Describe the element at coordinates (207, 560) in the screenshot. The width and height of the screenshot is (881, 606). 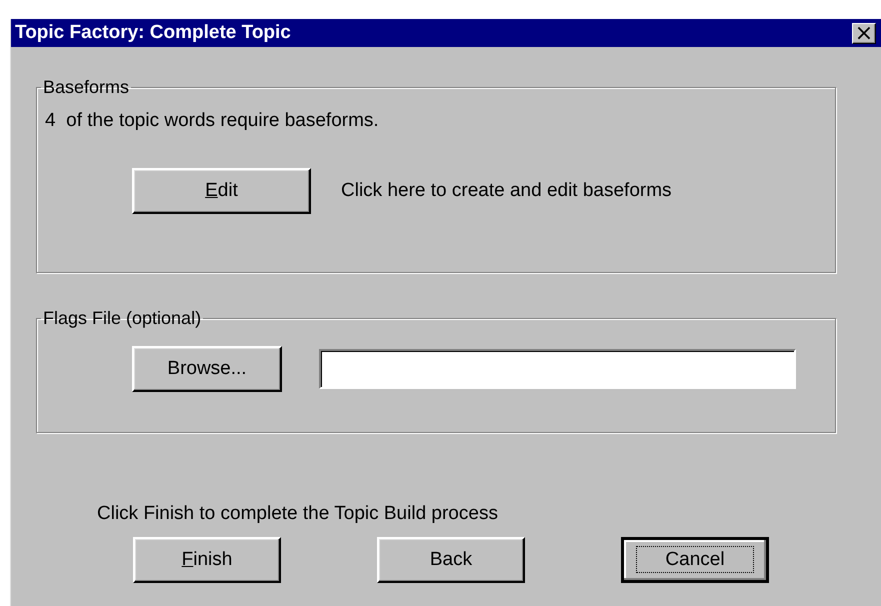
I see `dialog-button: Finish` at that location.